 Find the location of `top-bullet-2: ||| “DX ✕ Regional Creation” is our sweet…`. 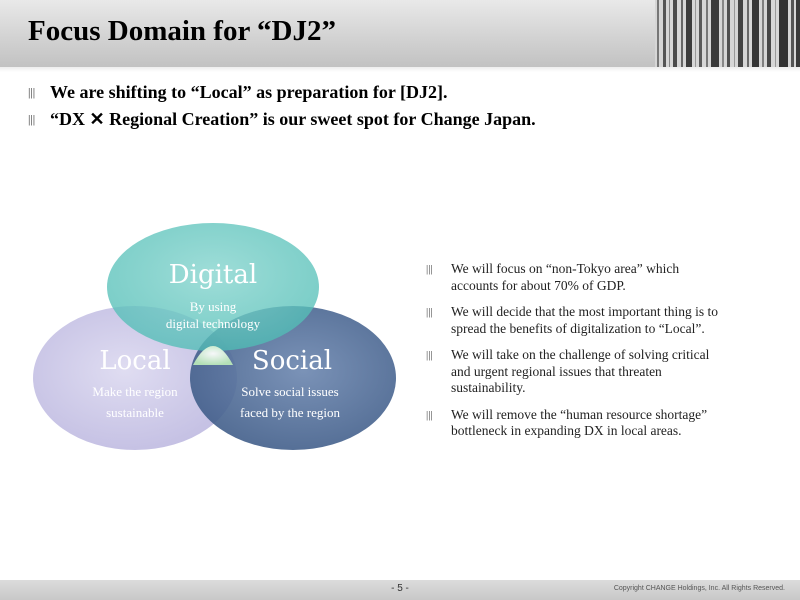

top-bullet-2: ||| “DX ✕ Regional Creation” is our sweet… is located at coordinates (282, 120).